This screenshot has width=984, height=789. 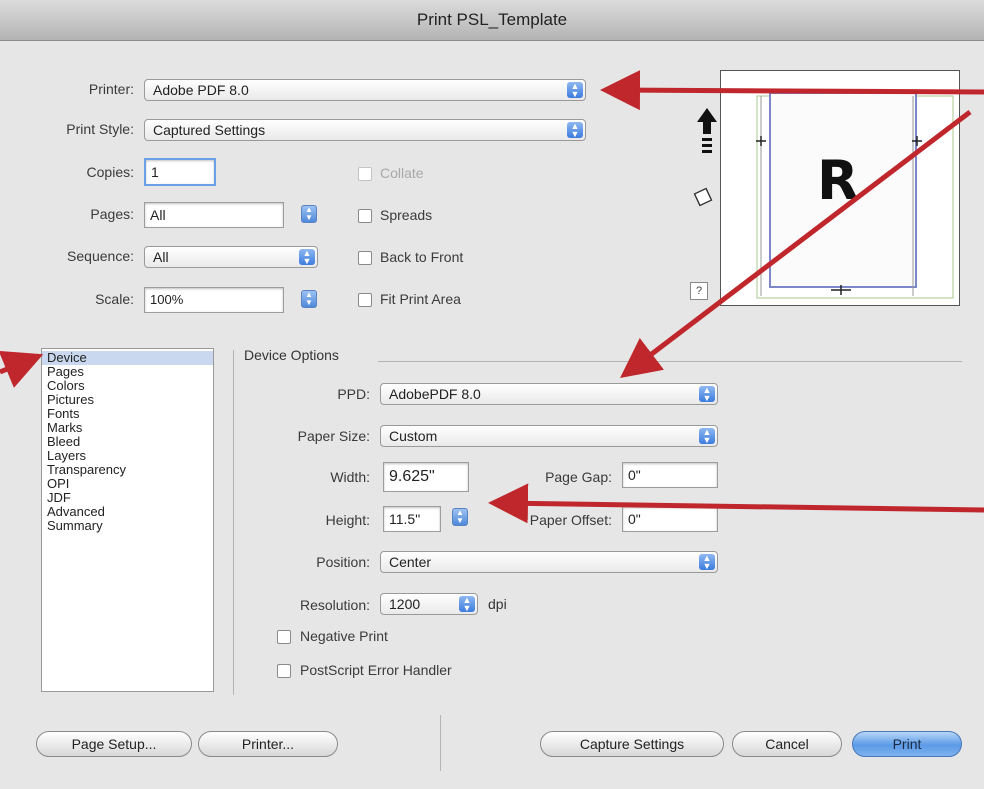 I want to click on back-to-front-label: Back to Front, so click(x=422, y=257).